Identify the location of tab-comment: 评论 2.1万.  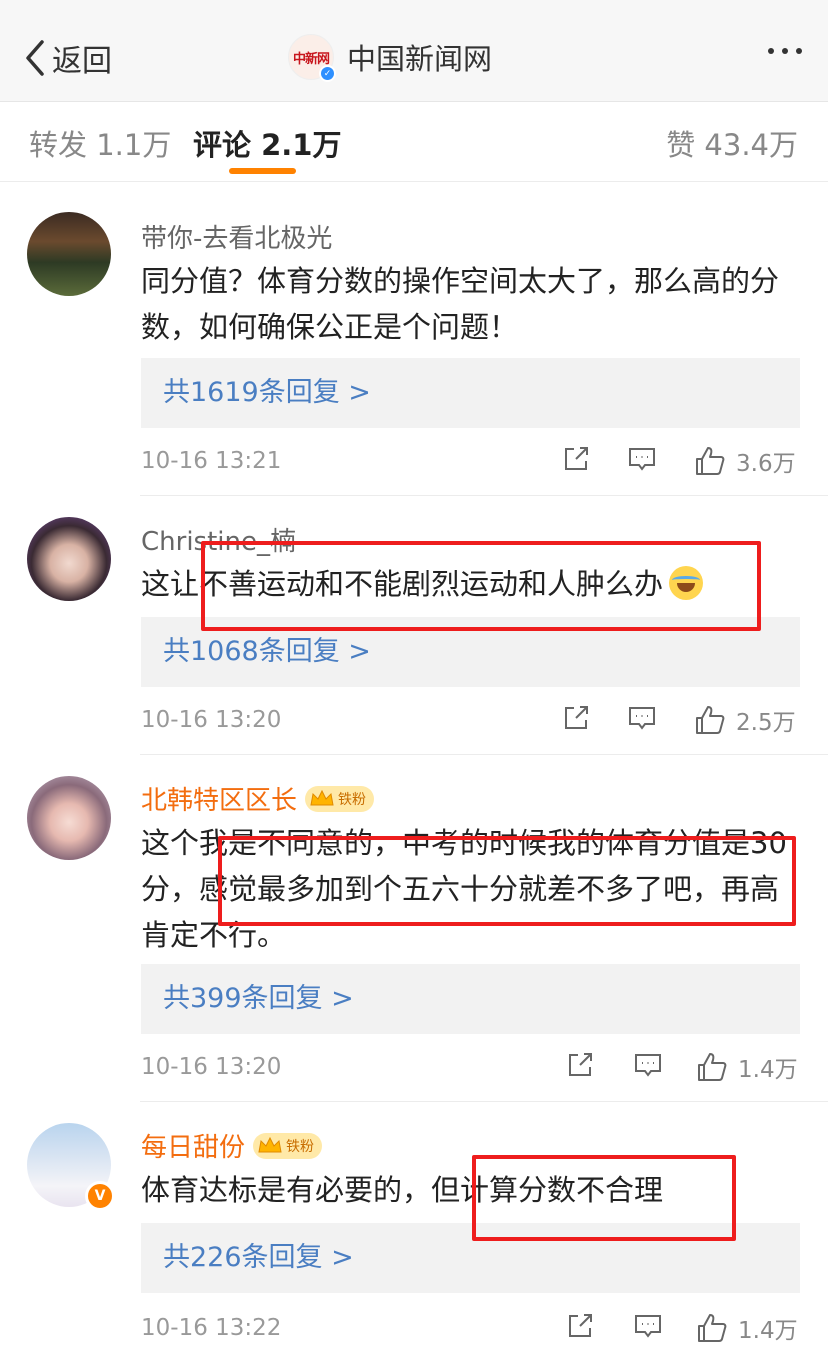
(267, 143).